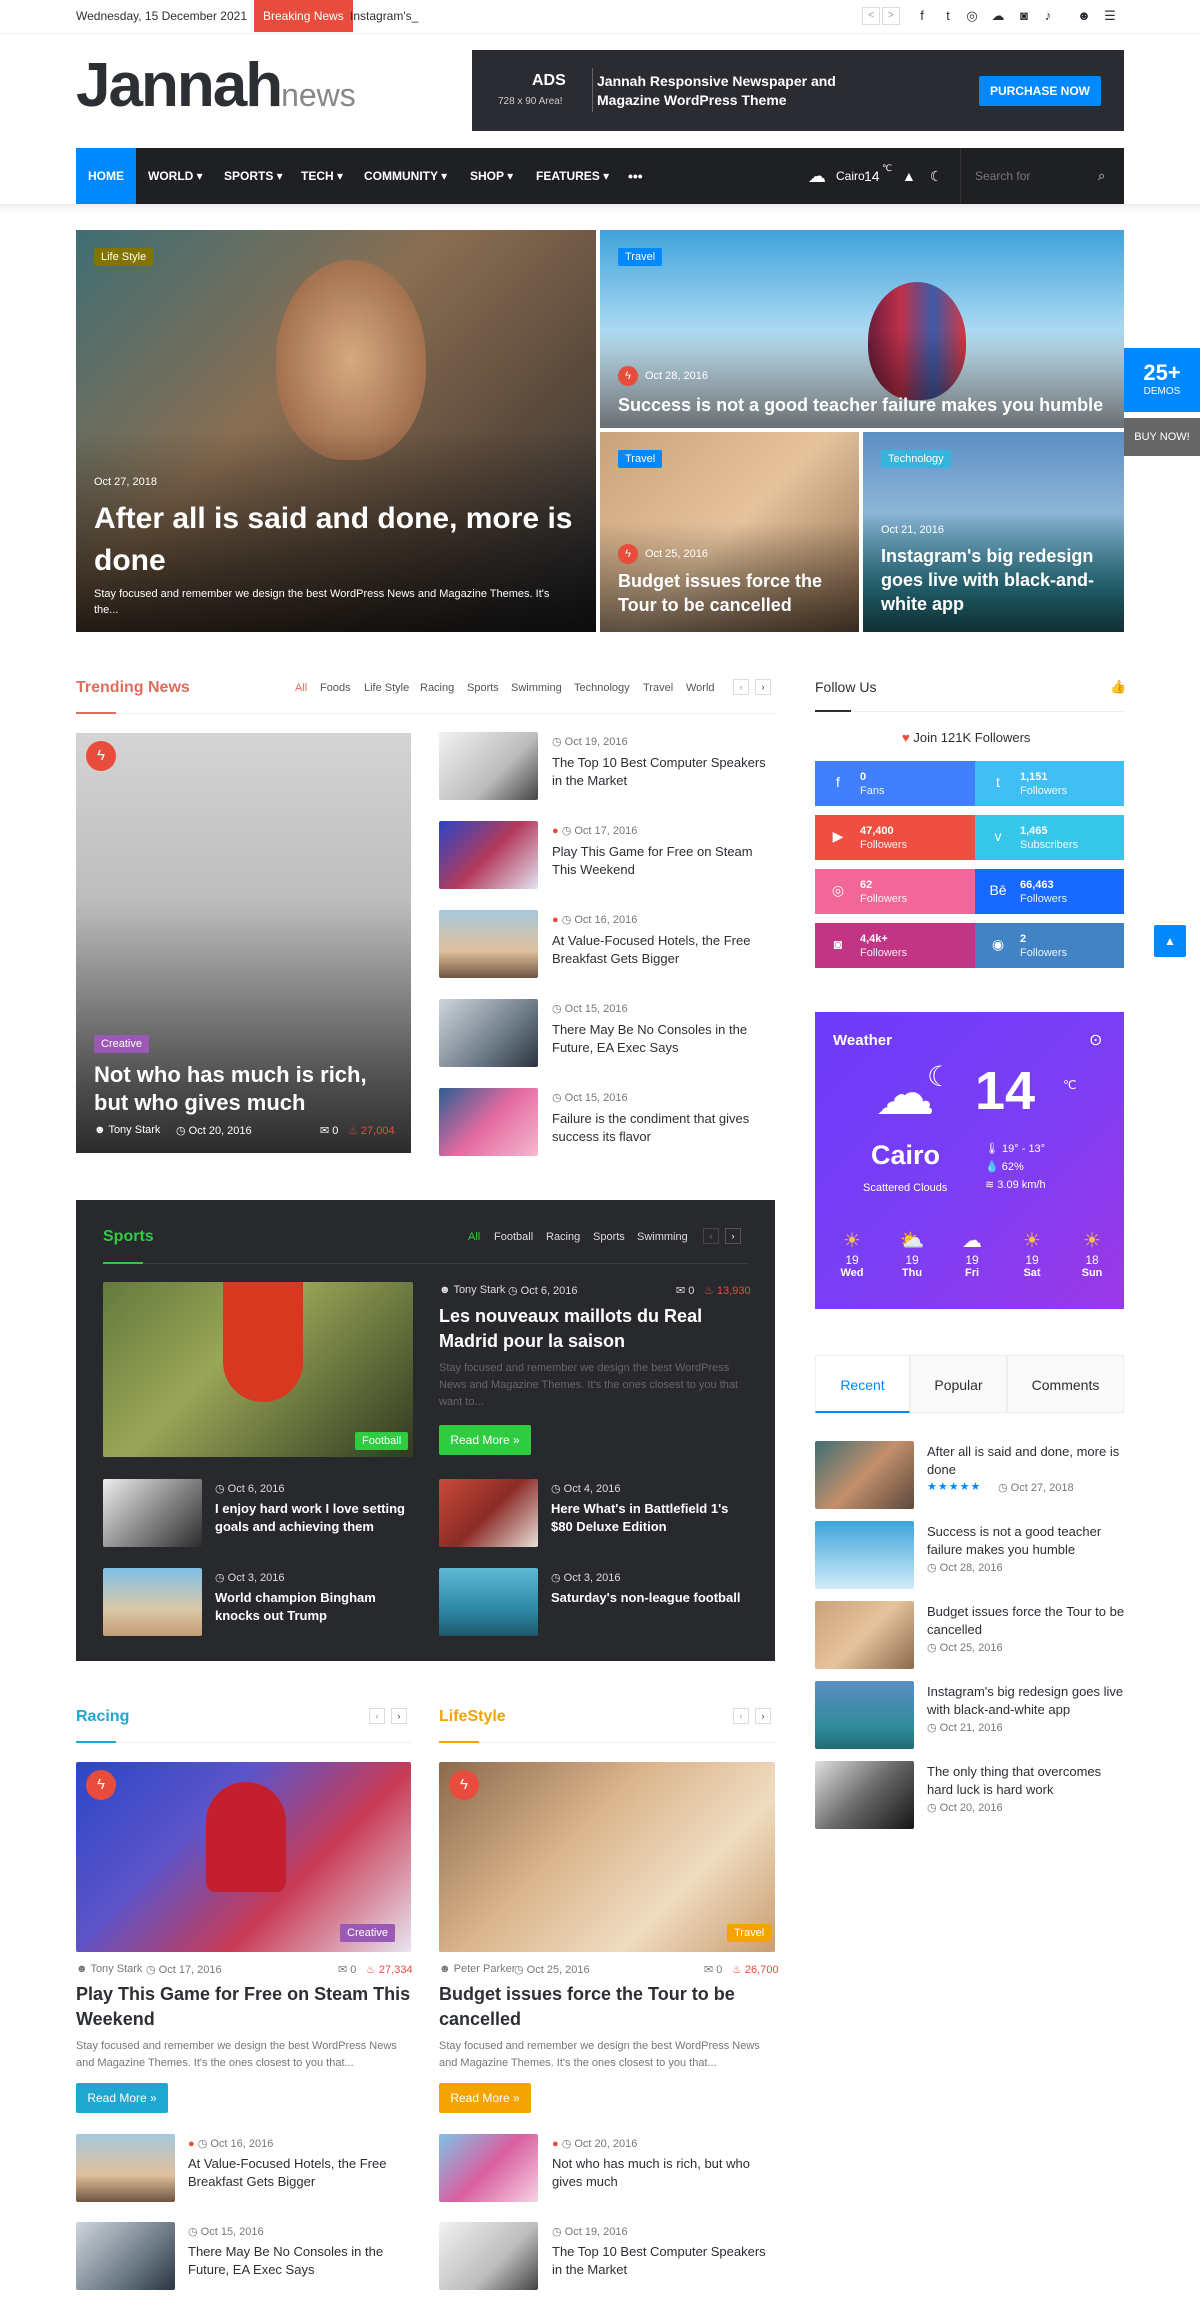 This screenshot has width=1200, height=2314. What do you see at coordinates (1170, 941) in the screenshot?
I see `scroll-top-button: ▲` at bounding box center [1170, 941].